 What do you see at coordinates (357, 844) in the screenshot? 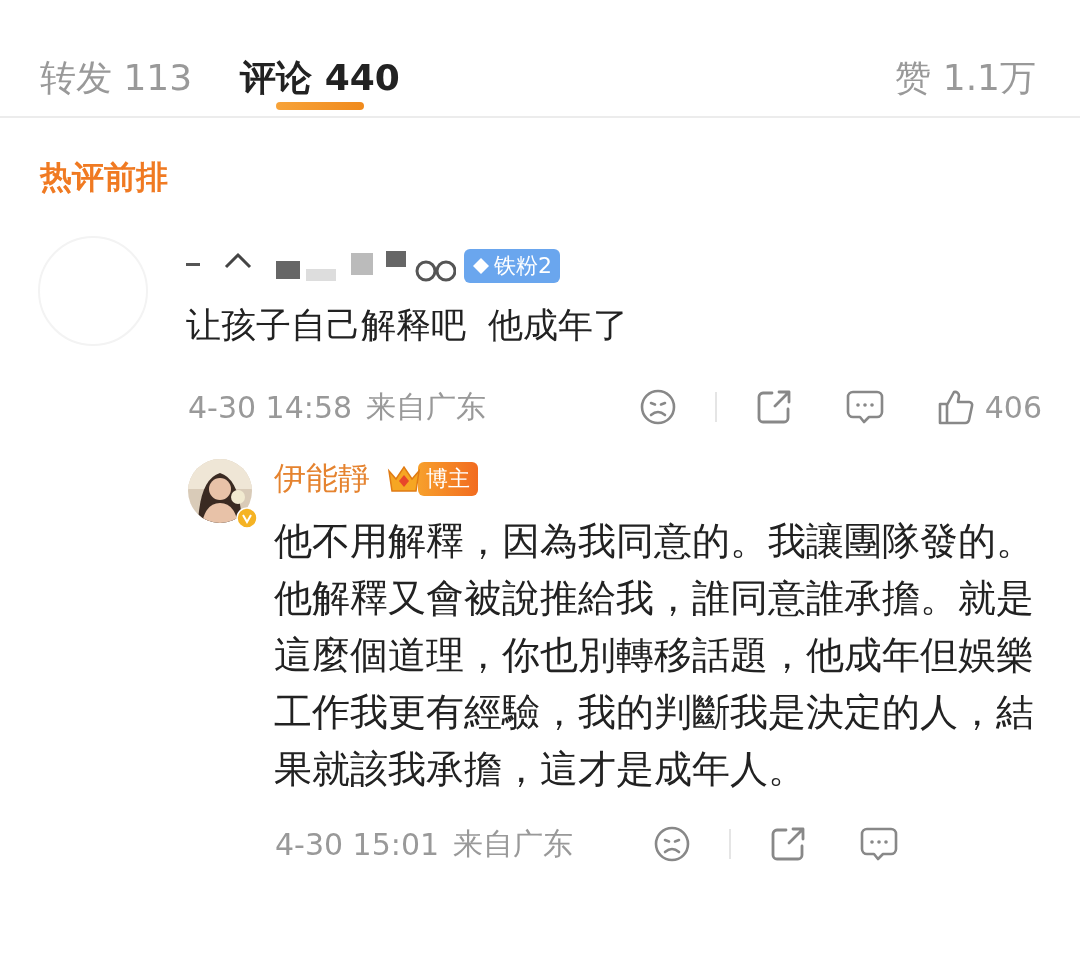
I see `comment-time: 4-30 15:01` at bounding box center [357, 844].